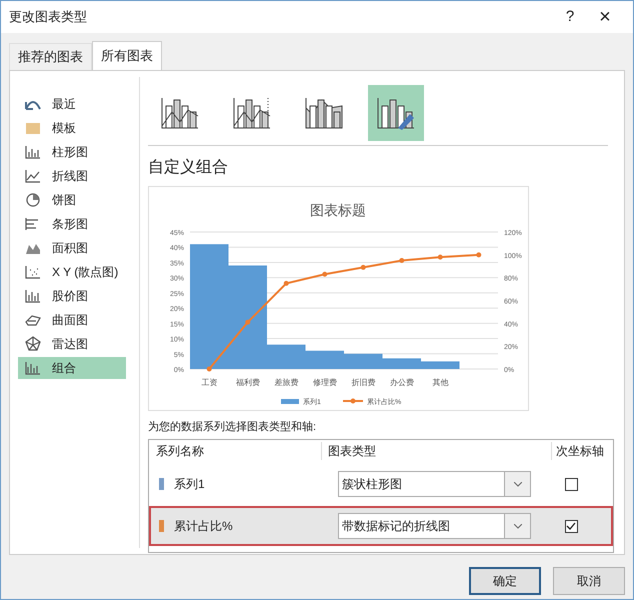  What do you see at coordinates (72, 271) in the screenshot?
I see `sidebar-item: X Y (散点图)` at bounding box center [72, 271].